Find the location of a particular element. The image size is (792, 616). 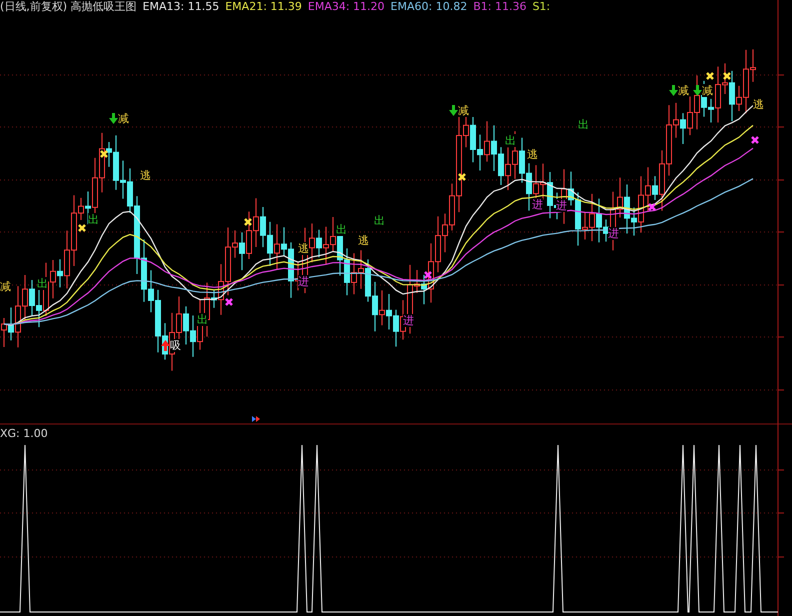

indicator-value: B1: 11.36 is located at coordinates (499, 7).